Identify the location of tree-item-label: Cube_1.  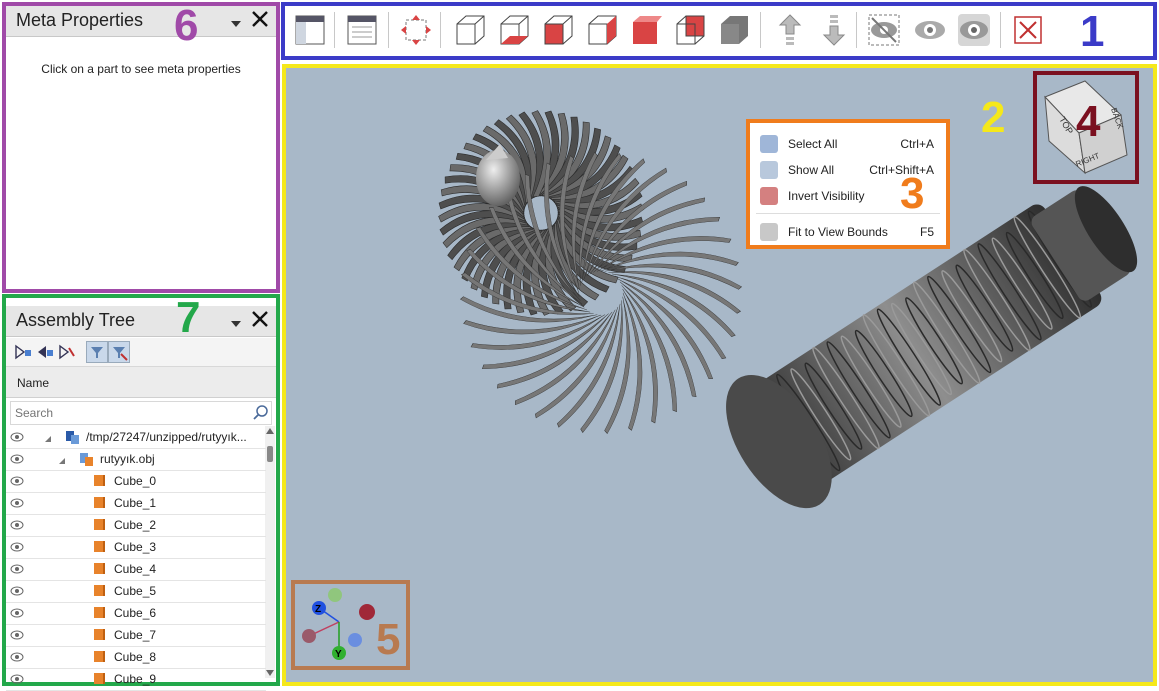
(135, 503).